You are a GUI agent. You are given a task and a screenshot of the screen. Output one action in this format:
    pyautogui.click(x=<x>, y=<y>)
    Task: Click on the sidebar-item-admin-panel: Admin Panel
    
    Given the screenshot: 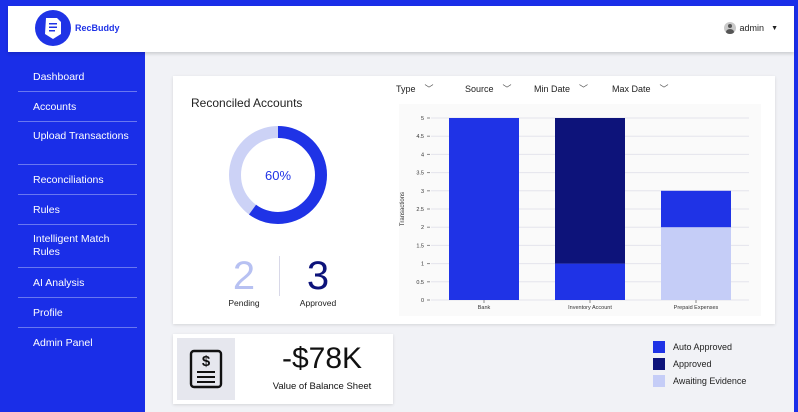 What is the action you would take?
    pyautogui.click(x=77, y=343)
    